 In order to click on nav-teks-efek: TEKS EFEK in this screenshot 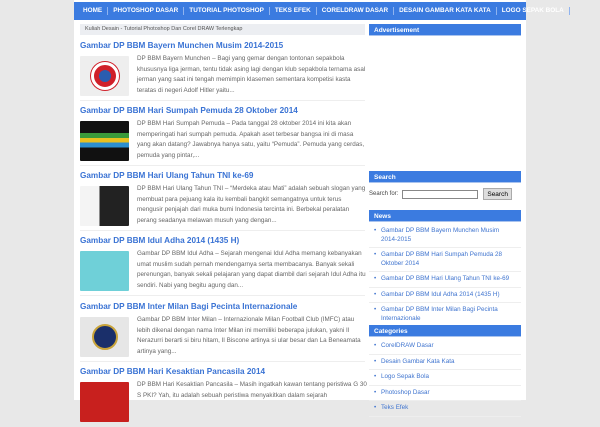, I will do `click(293, 11)`.